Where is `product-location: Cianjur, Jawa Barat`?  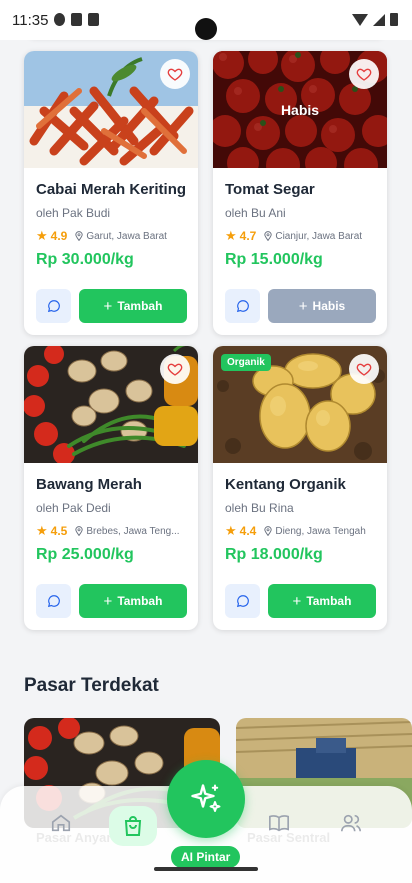
product-location: Cianjur, Jawa Barat is located at coordinates (319, 236).